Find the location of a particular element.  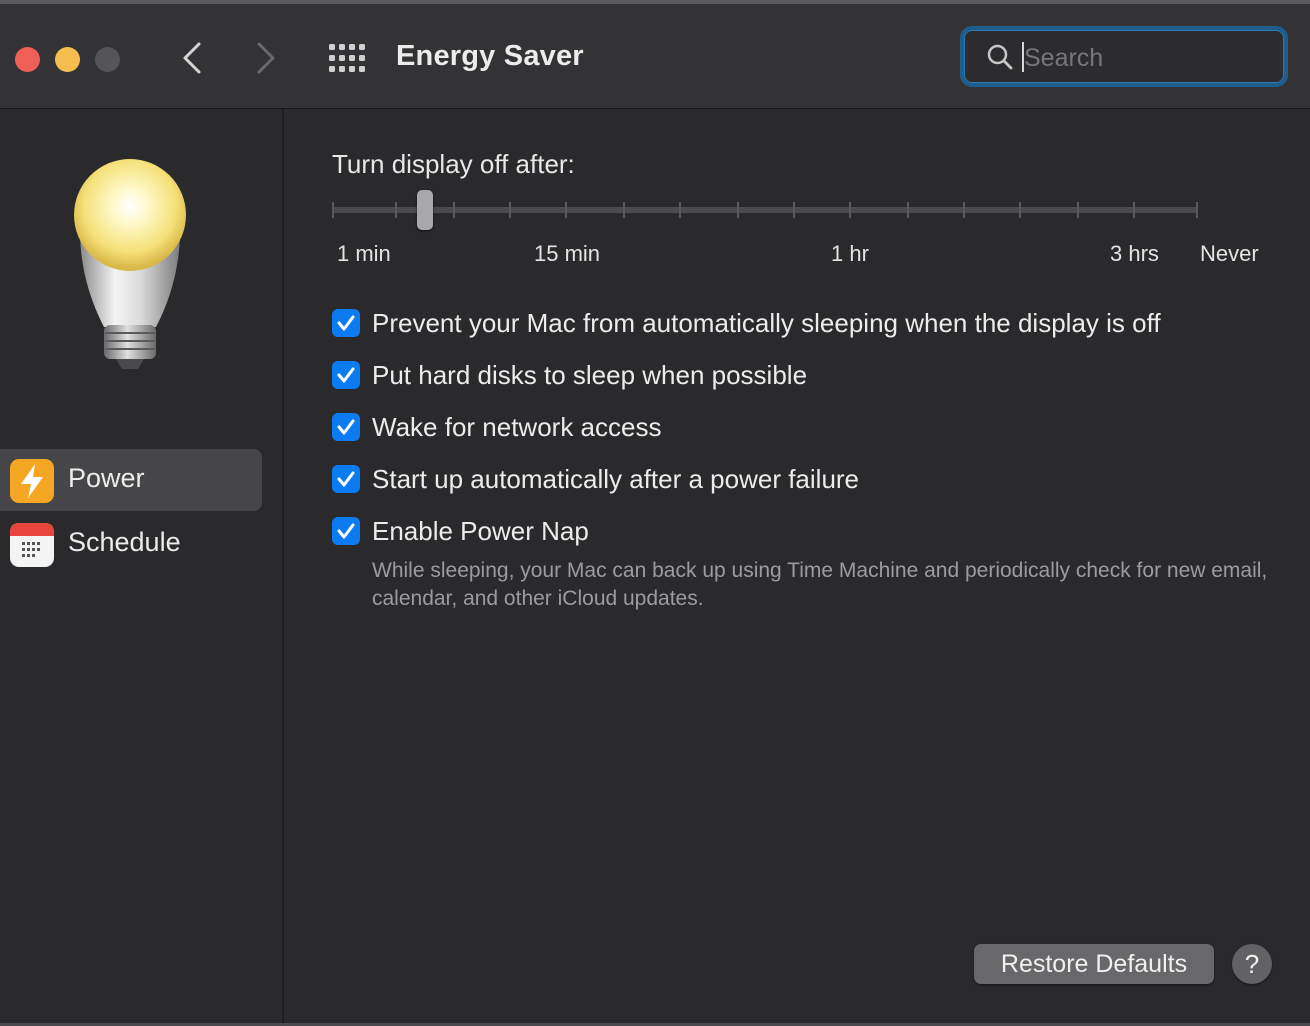

search-field is located at coordinates (1124, 56).